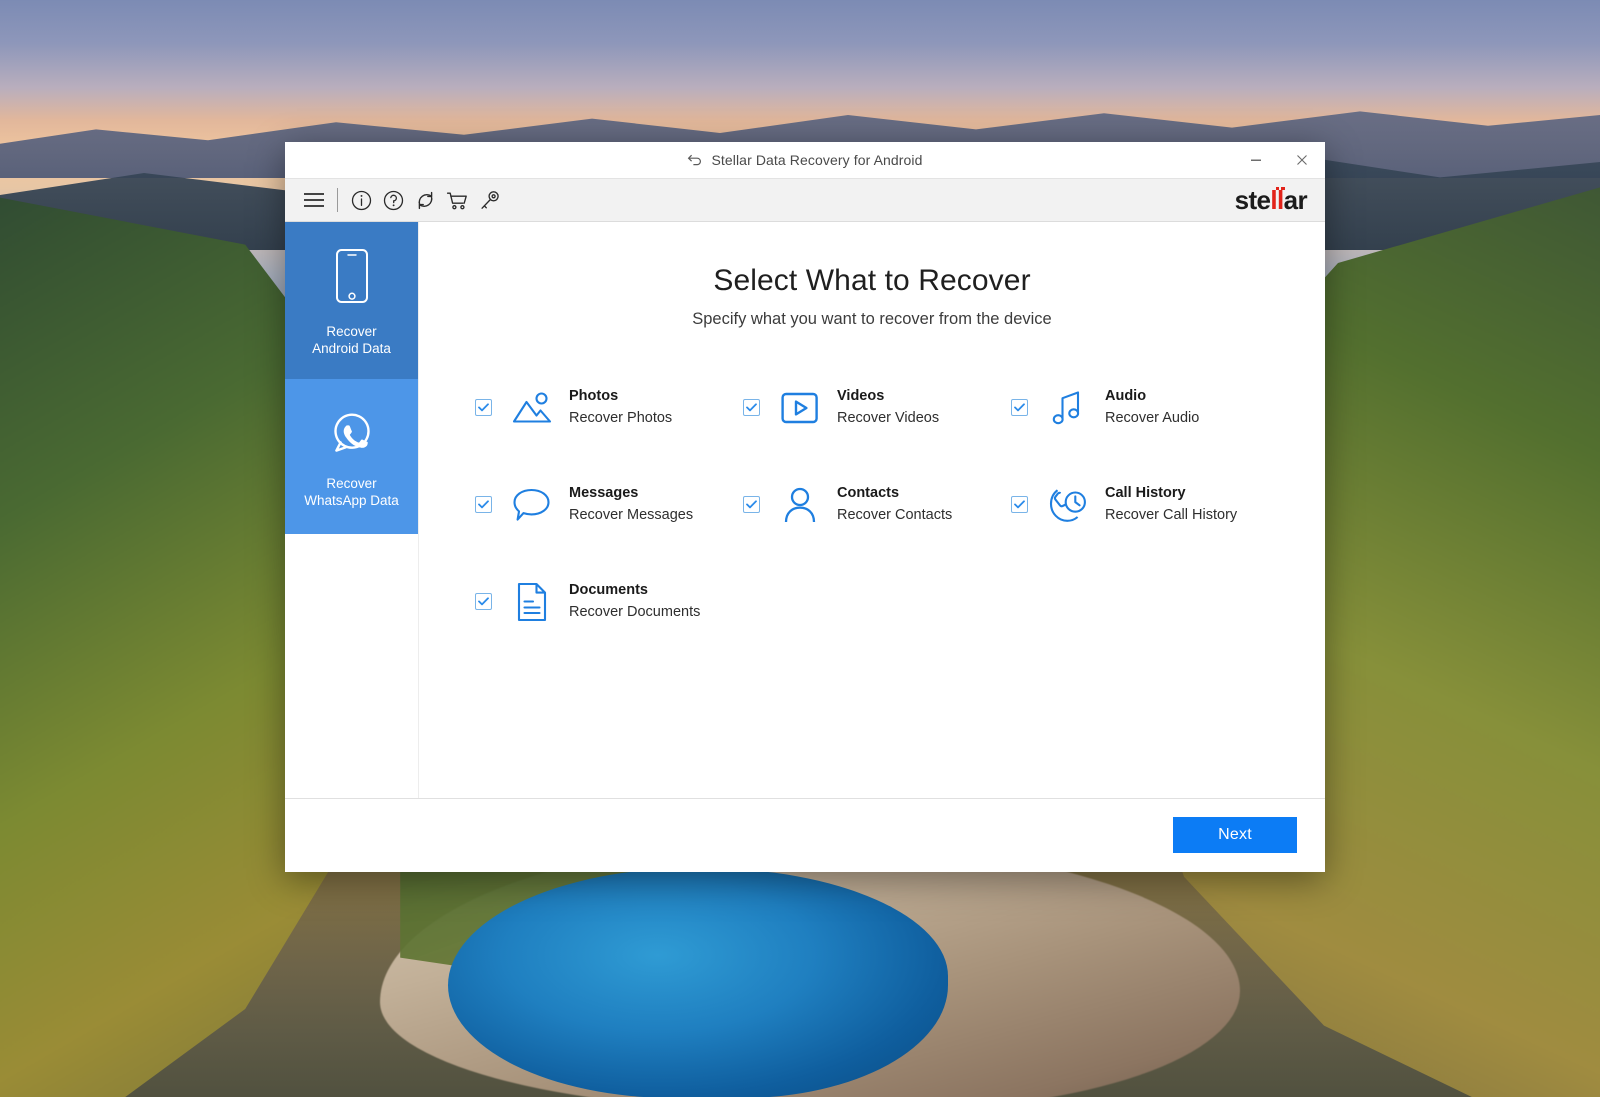 The image size is (1600, 1097). Describe the element at coordinates (352, 278) in the screenshot. I see `smartphone-icon` at that location.